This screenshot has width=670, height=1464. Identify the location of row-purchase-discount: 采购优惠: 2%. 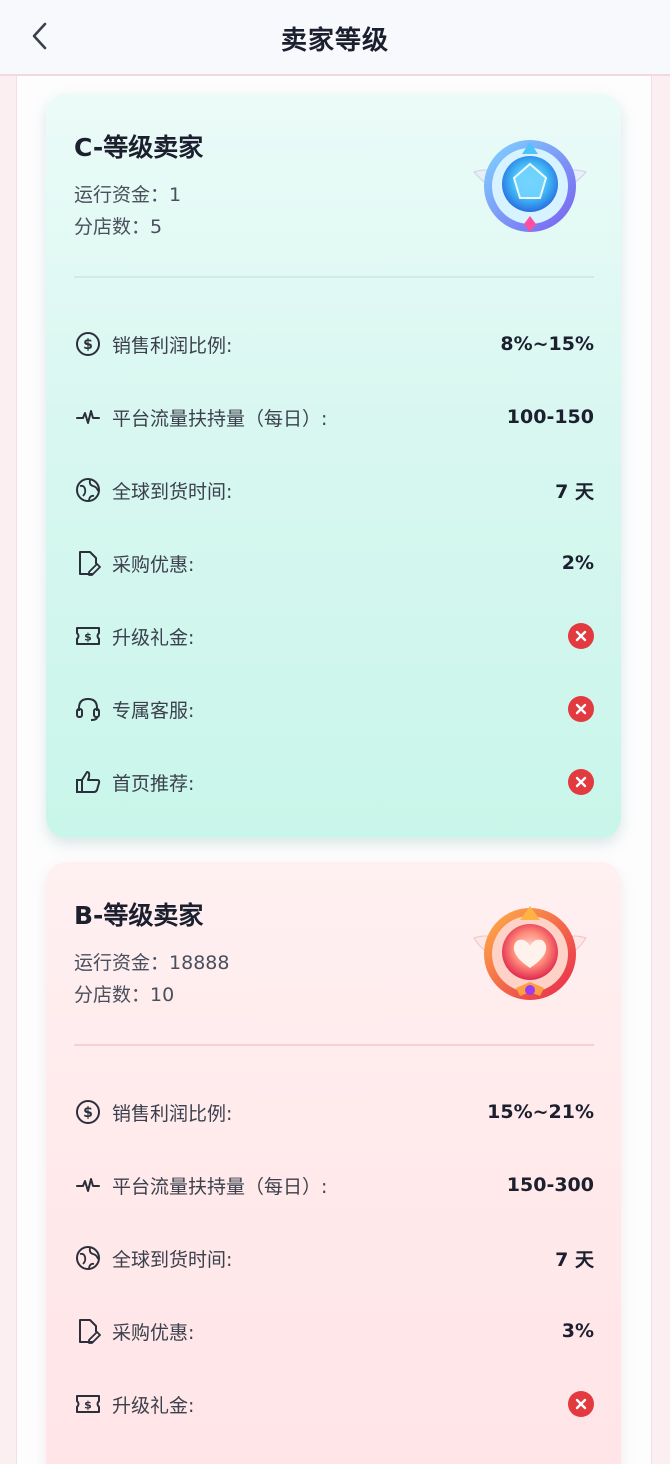
(334, 563).